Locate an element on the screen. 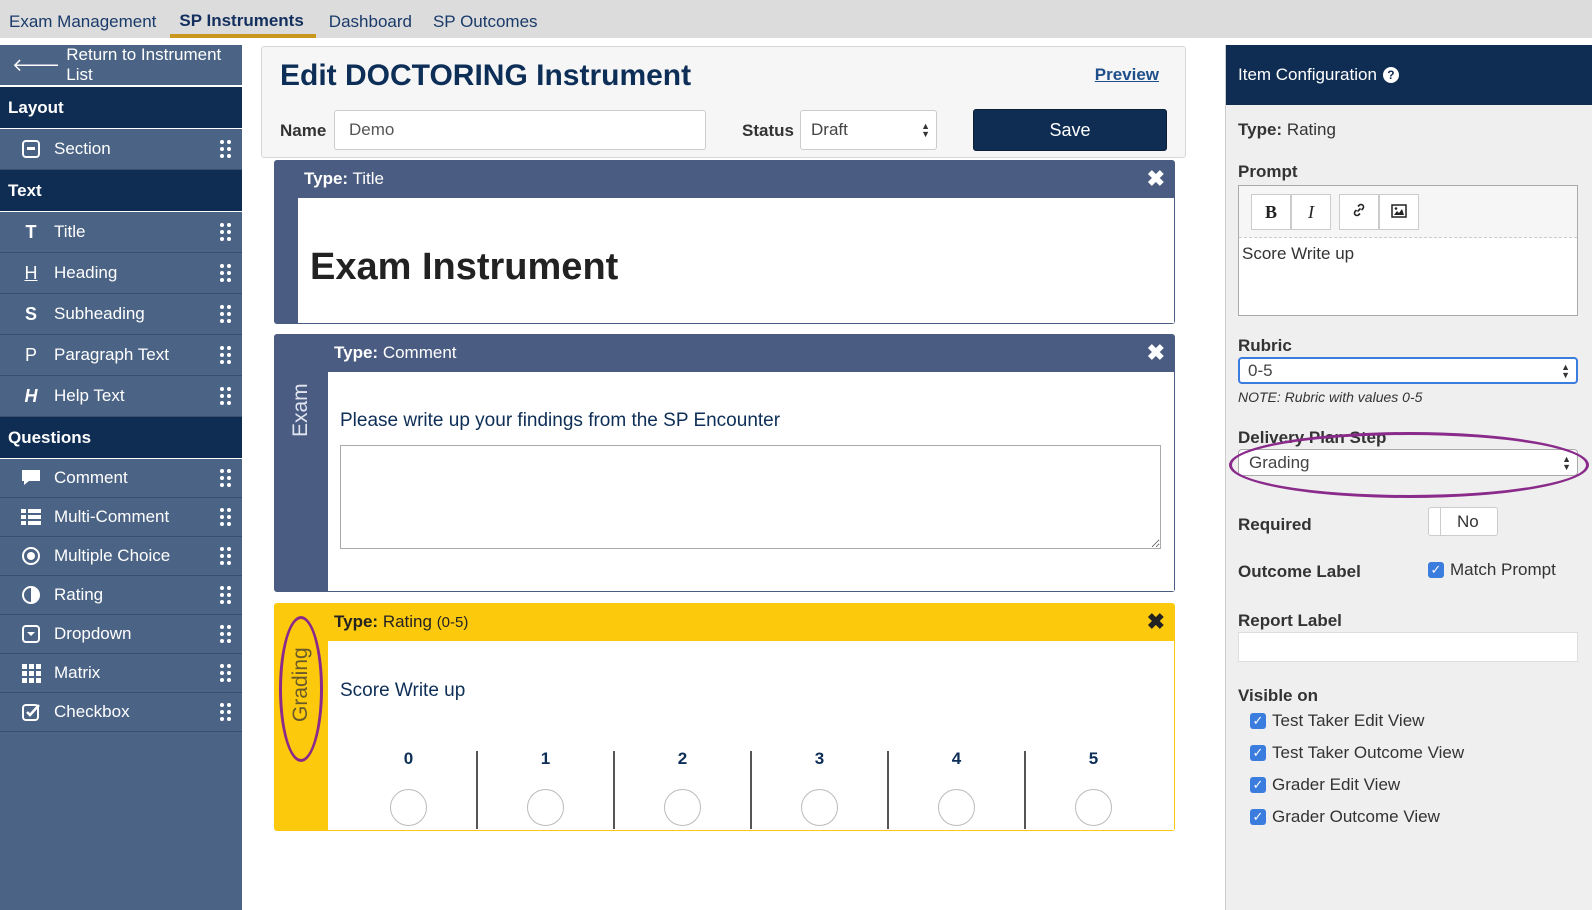 This screenshot has width=1592, height=910. visible-test-taker-outcome-checkbox: ✓ Test Taker Outcome View is located at coordinates (1357, 753).